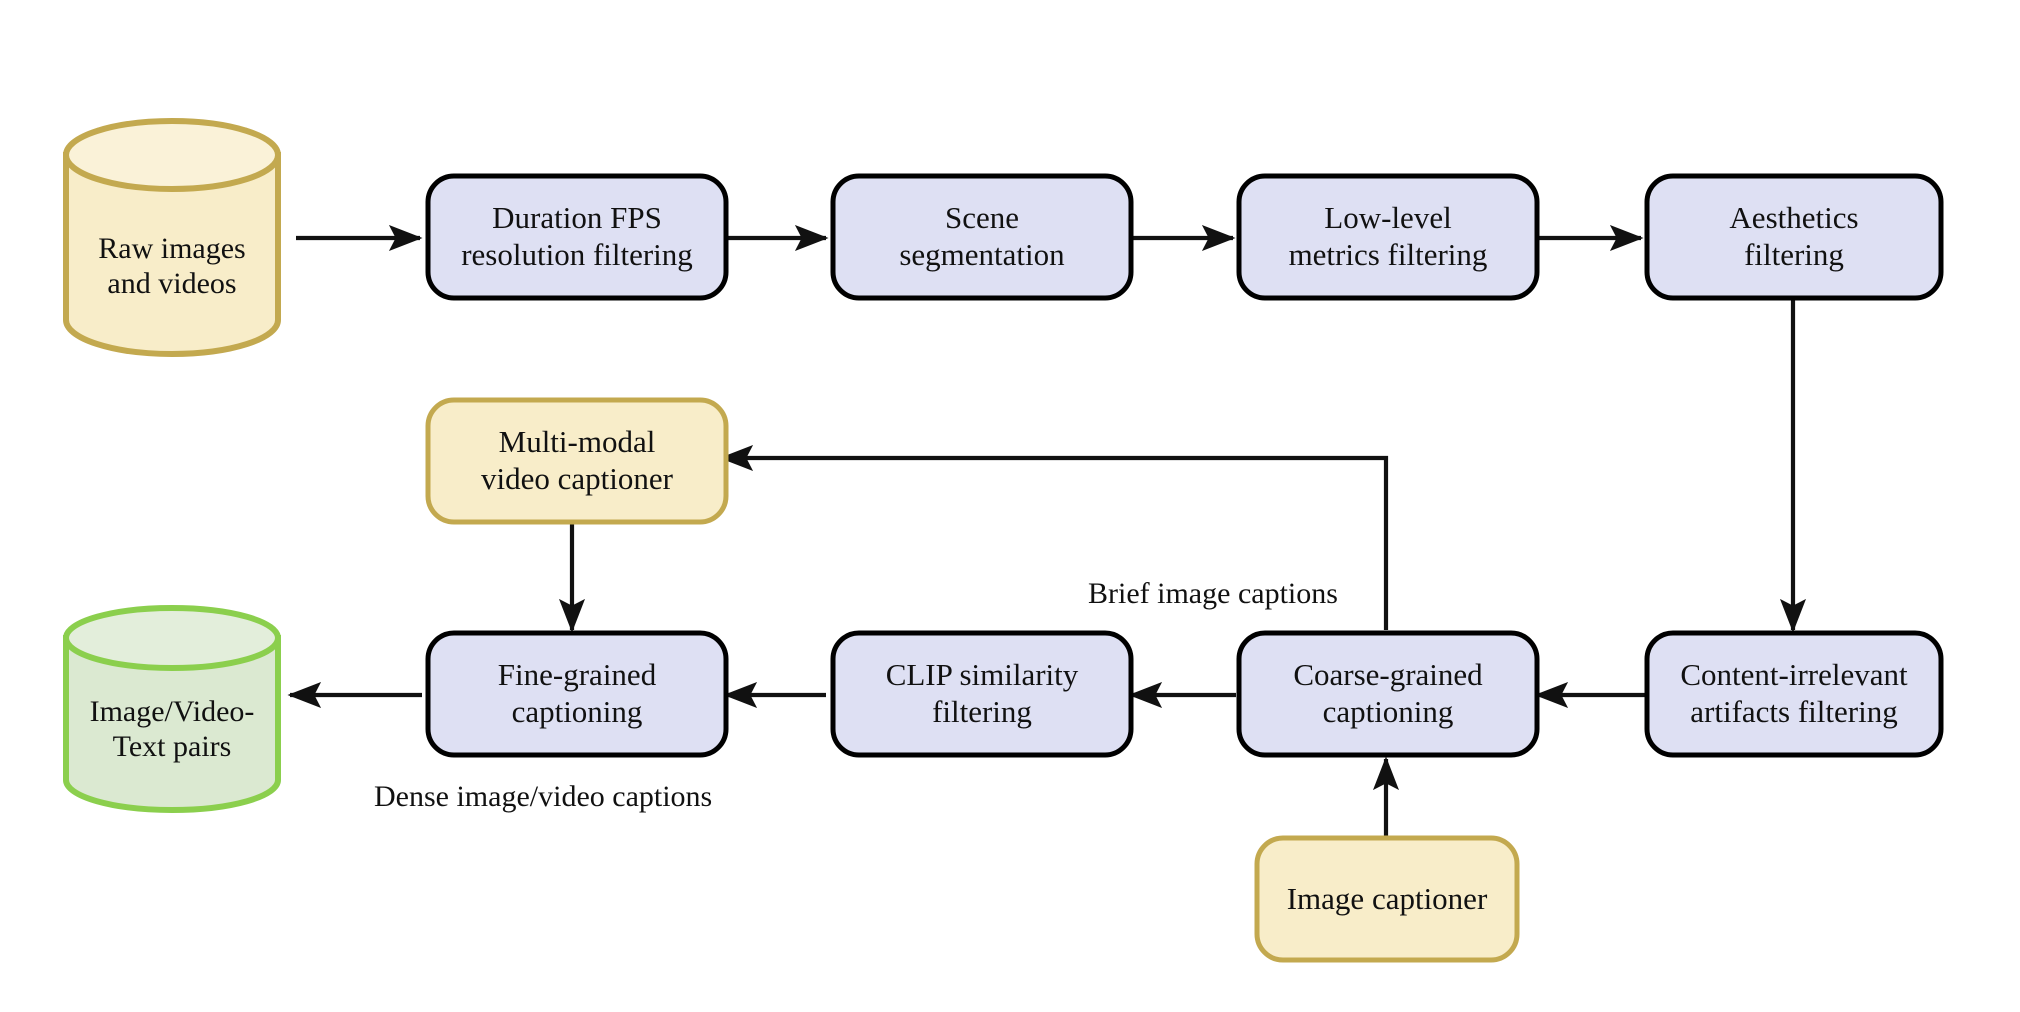 Image resolution: width=2020 pixels, height=1012 pixels. Describe the element at coordinates (577, 461) in the screenshot. I see `node-multimodal-captioner` at that location.